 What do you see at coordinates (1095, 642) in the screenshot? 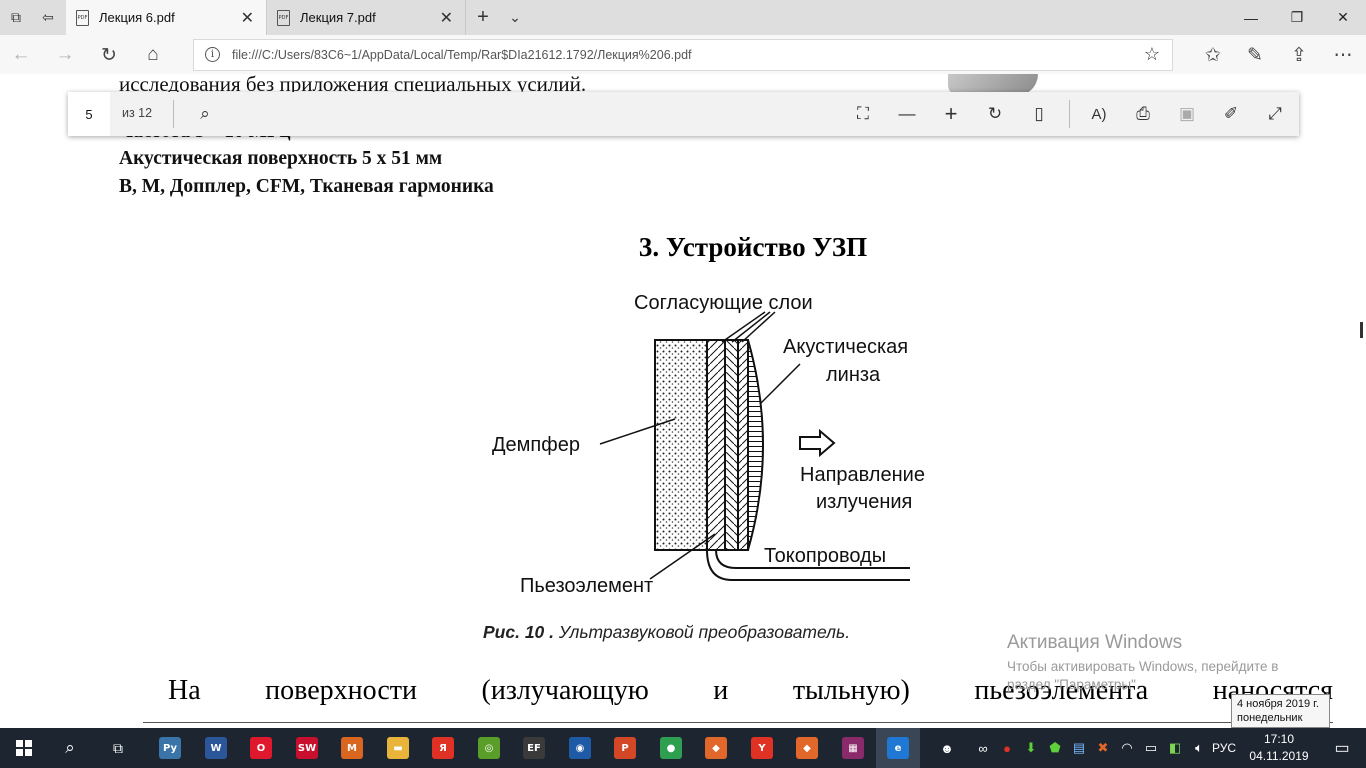
I see `activation-title: Активация Windows` at bounding box center [1095, 642].